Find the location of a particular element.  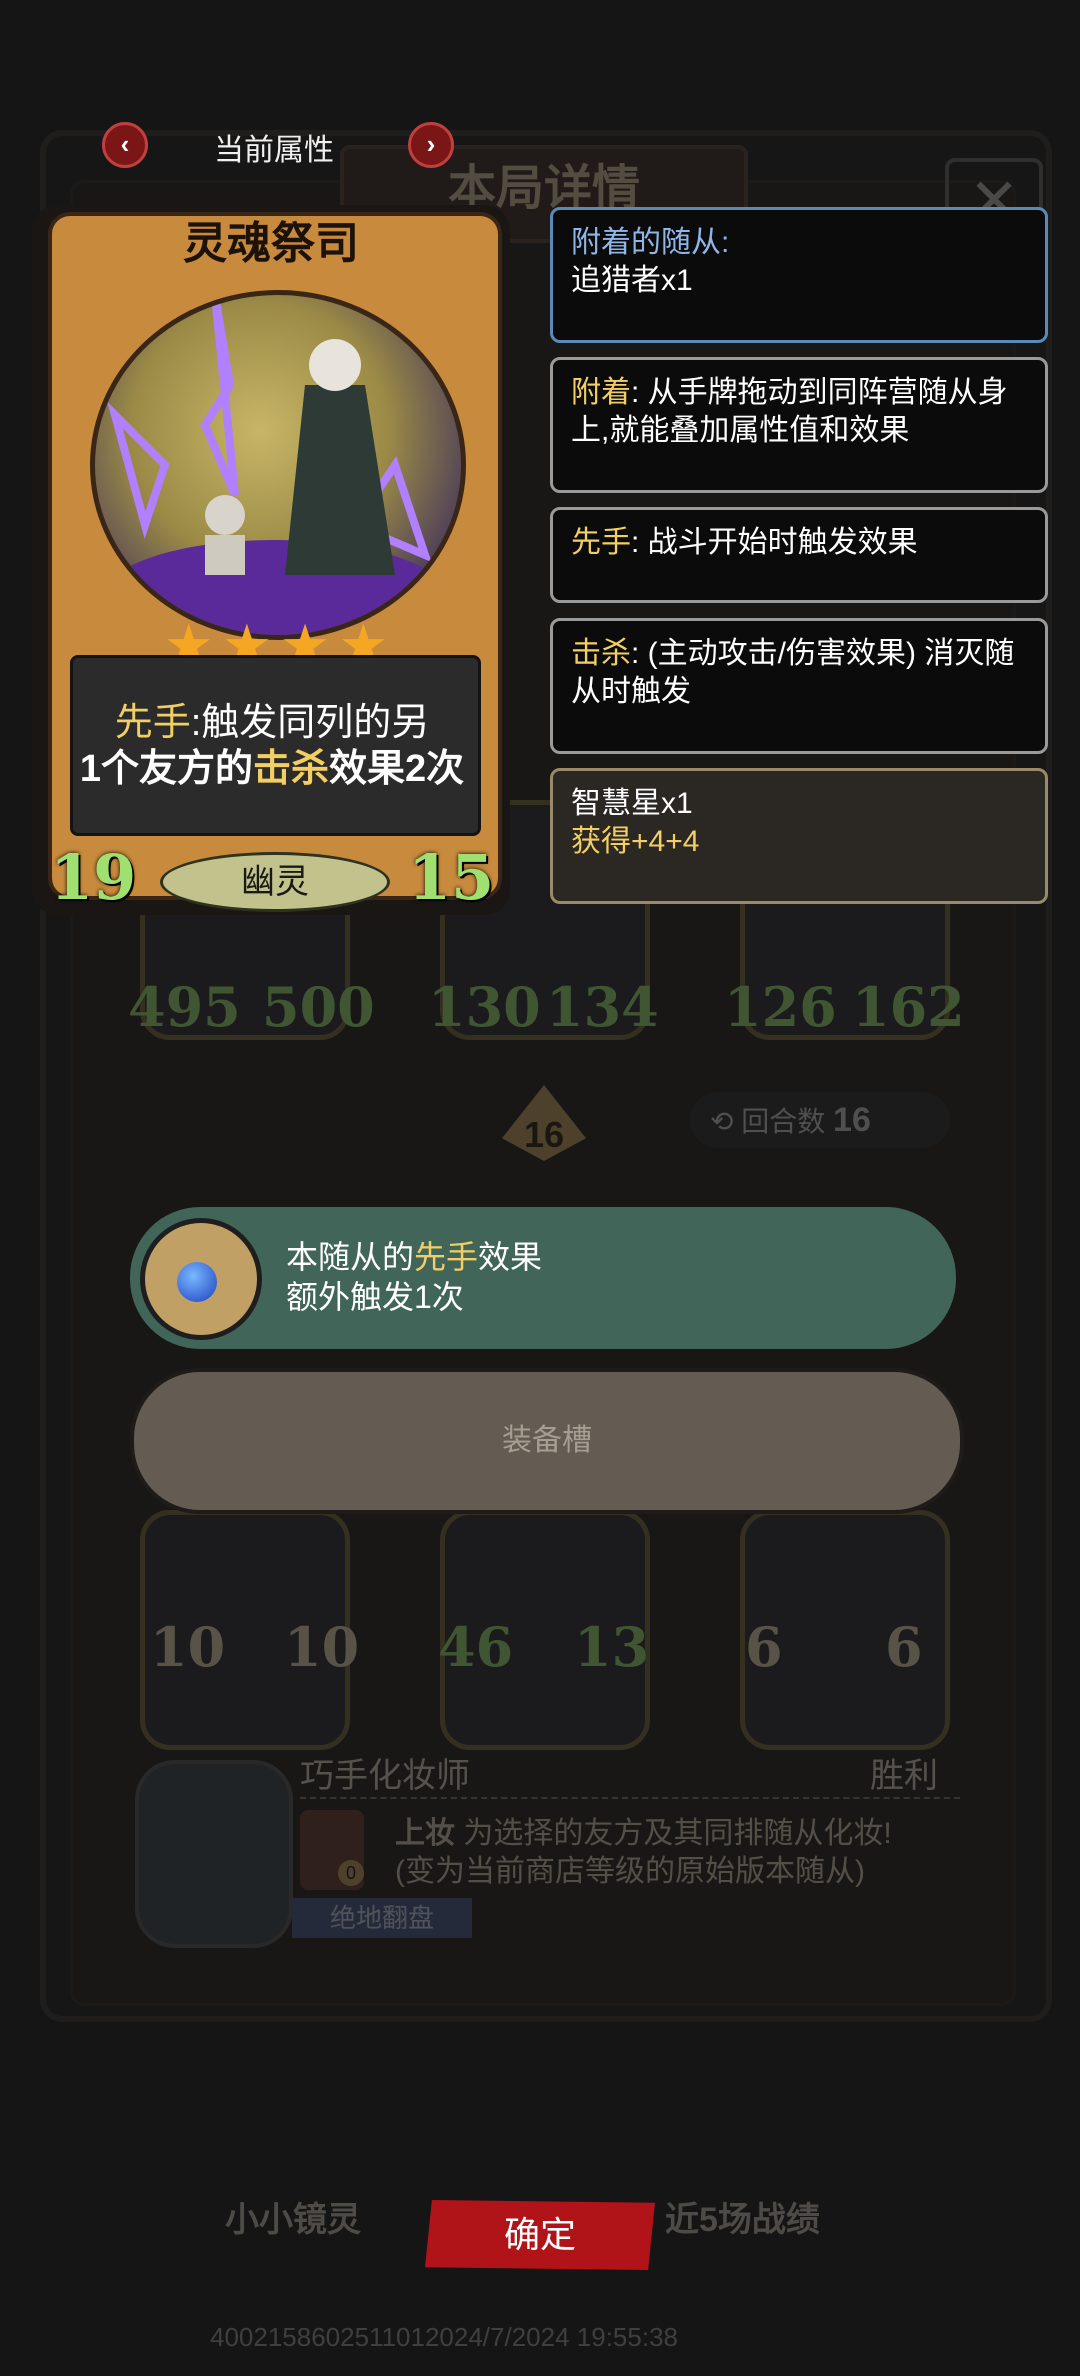

attached-minions-panel: 附着的随从: 追猎者x1 is located at coordinates (799, 275).